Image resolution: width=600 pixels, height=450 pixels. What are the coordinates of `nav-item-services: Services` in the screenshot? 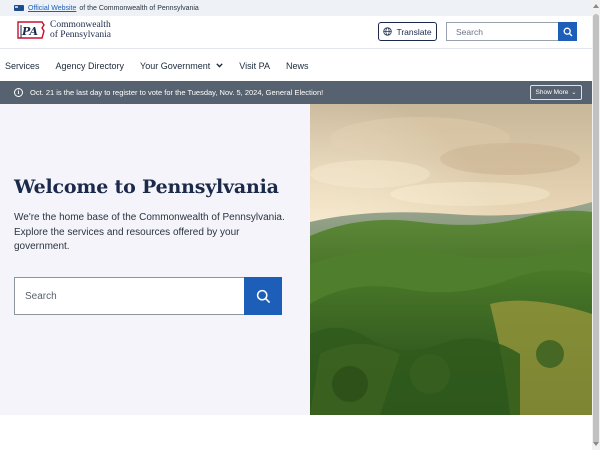 It's located at (22, 66).